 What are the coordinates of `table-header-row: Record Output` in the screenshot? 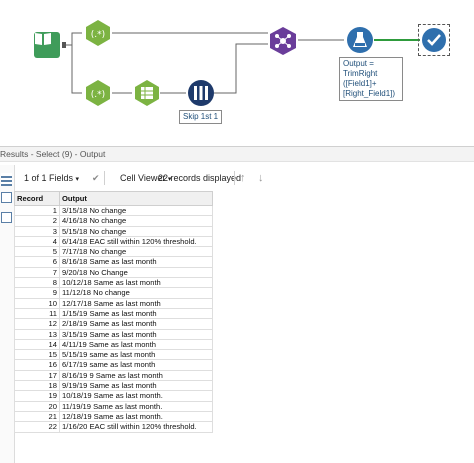 It's located at (113, 198).